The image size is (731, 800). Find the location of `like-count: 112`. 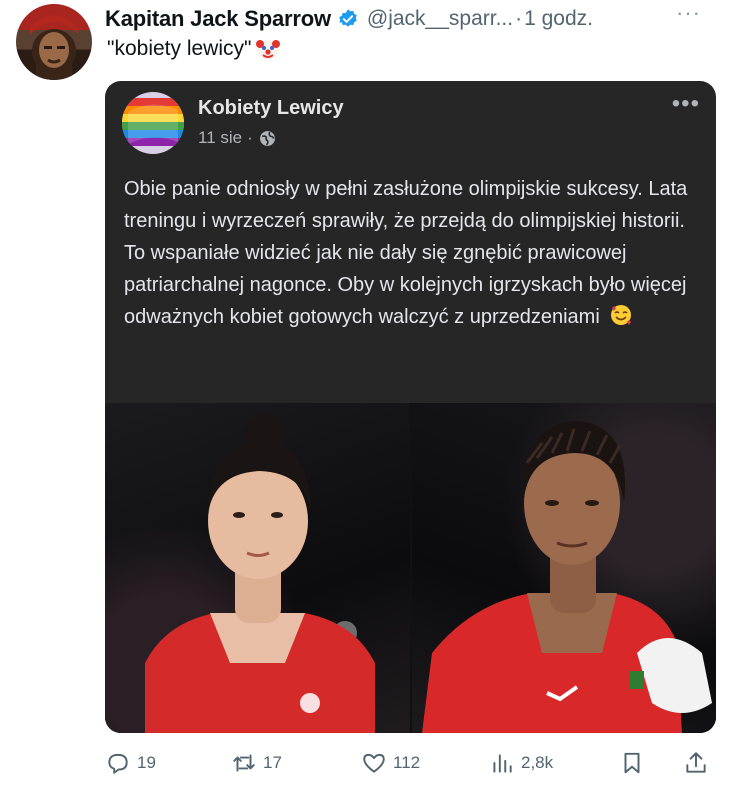

like-count: 112 is located at coordinates (407, 762).